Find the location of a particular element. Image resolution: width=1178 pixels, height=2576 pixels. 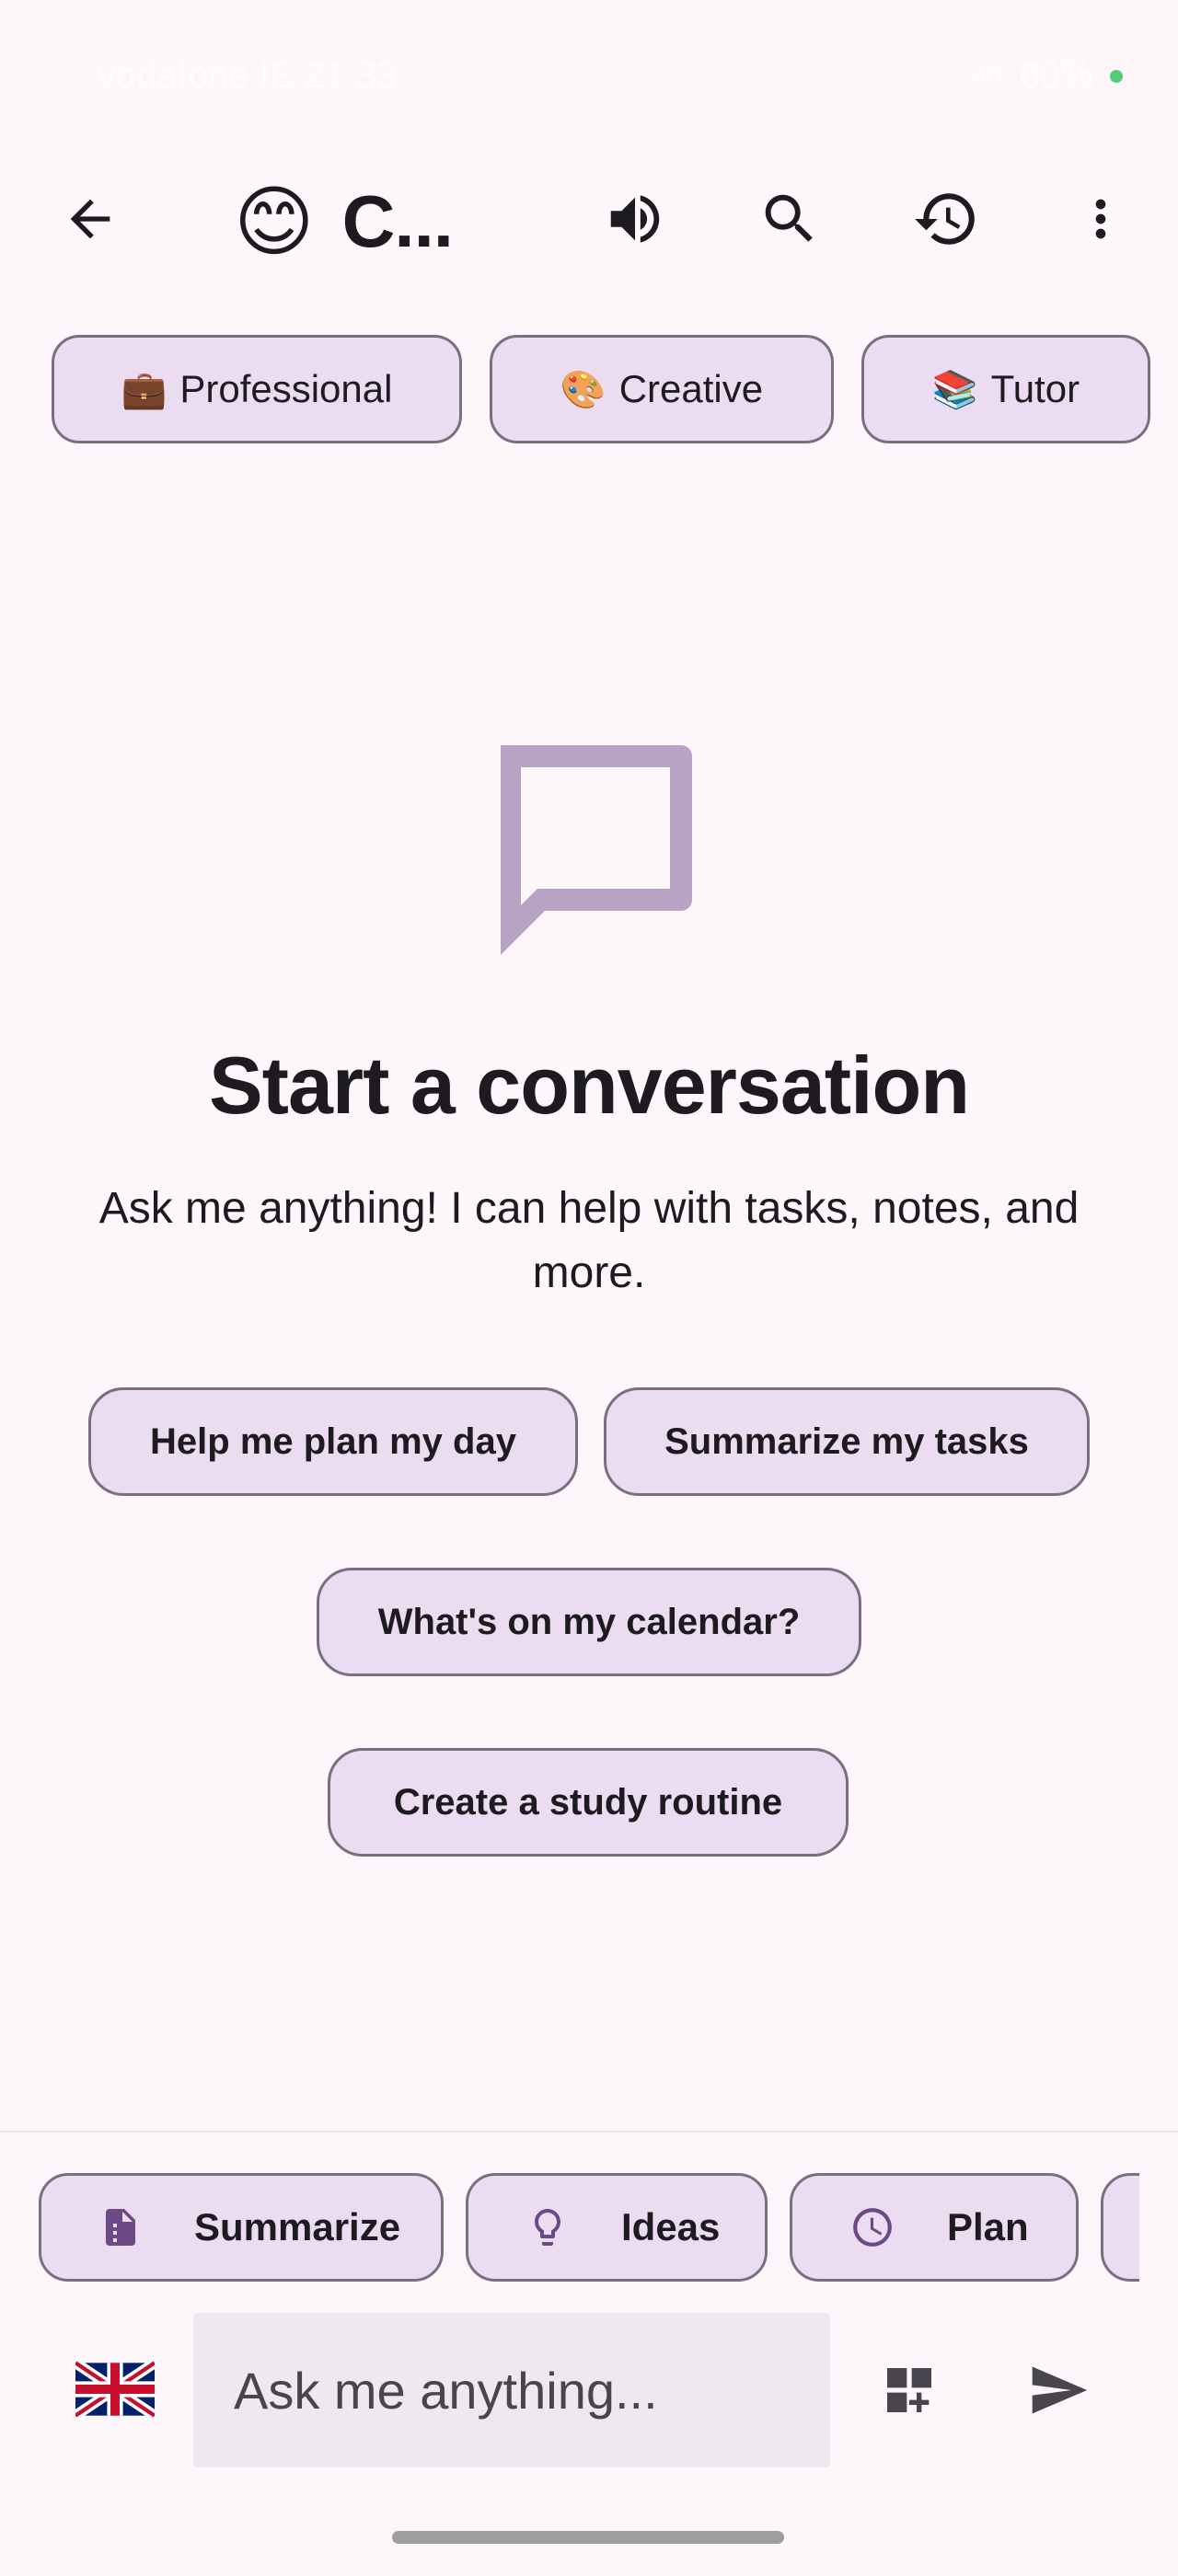

uk-flag-icon is located at coordinates (115, 2389).